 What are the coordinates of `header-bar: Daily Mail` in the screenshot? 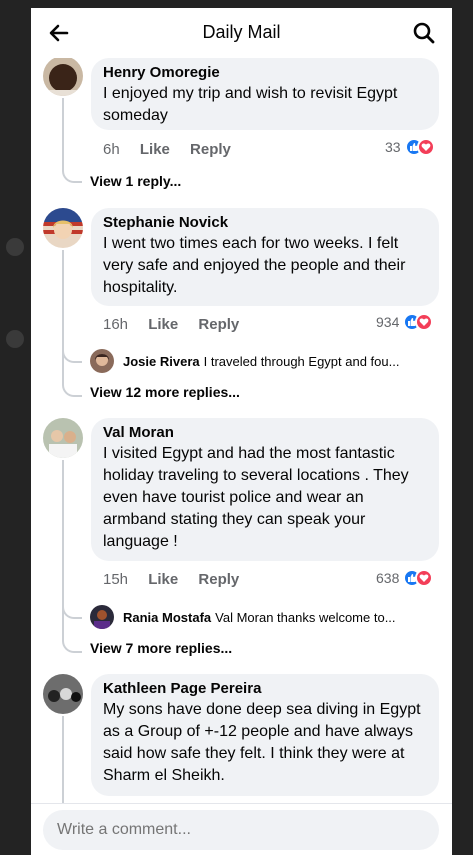 It's located at (241, 33).